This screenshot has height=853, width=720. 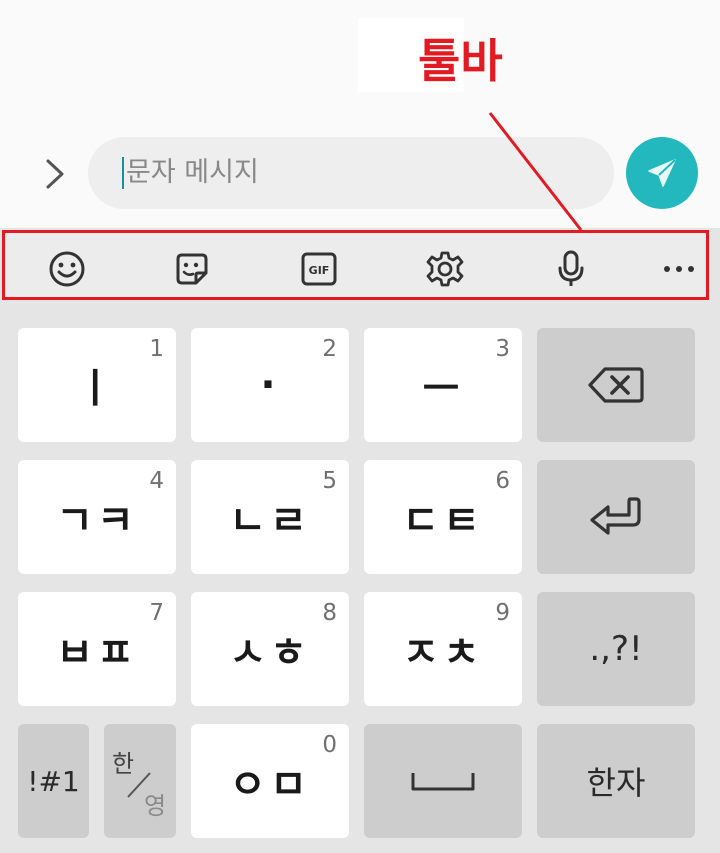 What do you see at coordinates (460, 61) in the screenshot?
I see `toolbar-annotation-label: 툴바` at bounding box center [460, 61].